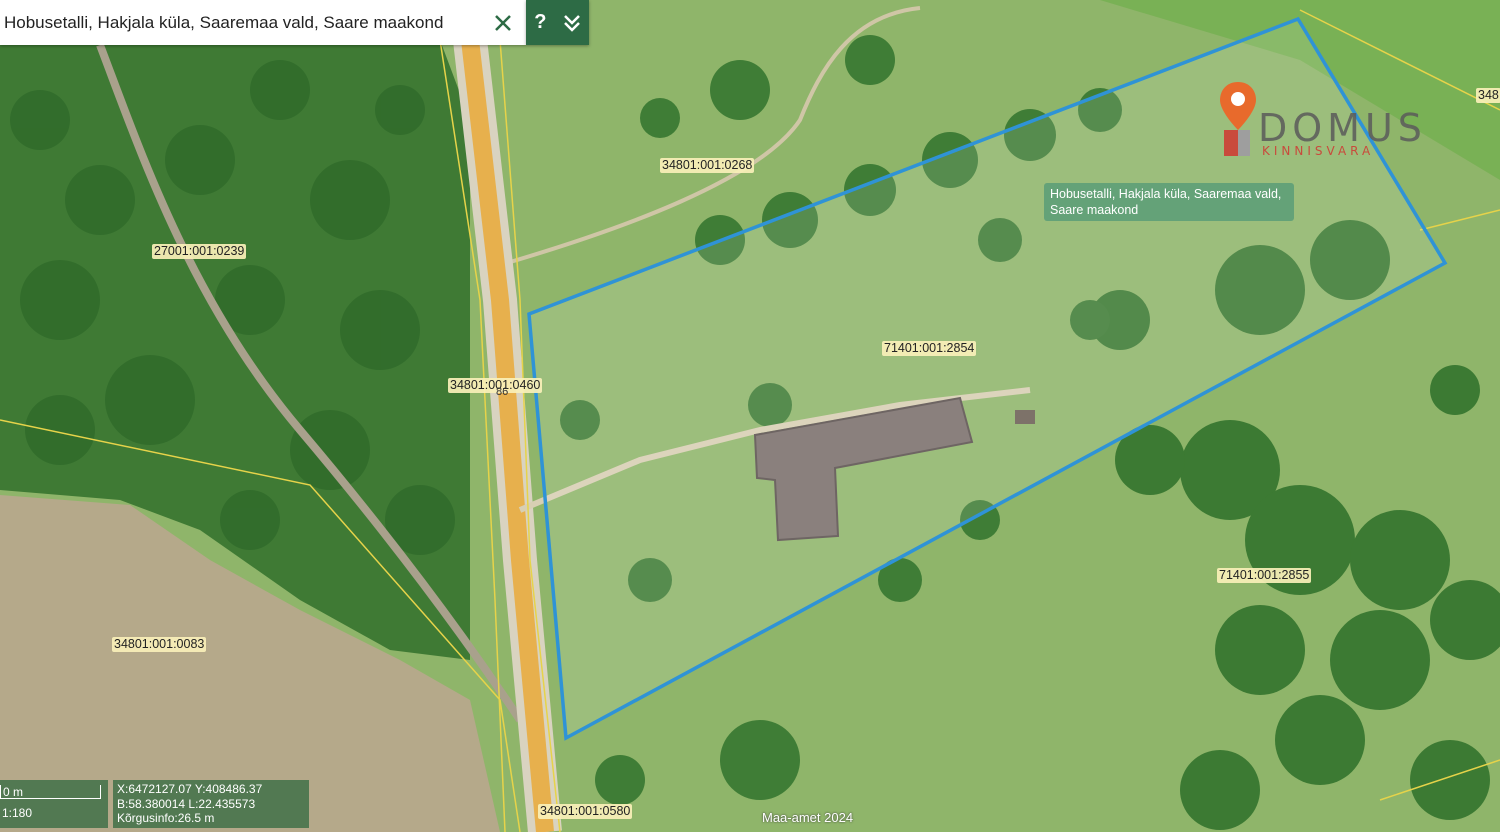 The height and width of the screenshot is (832, 1500). I want to click on chevrons-down-icon, so click(571, 23).